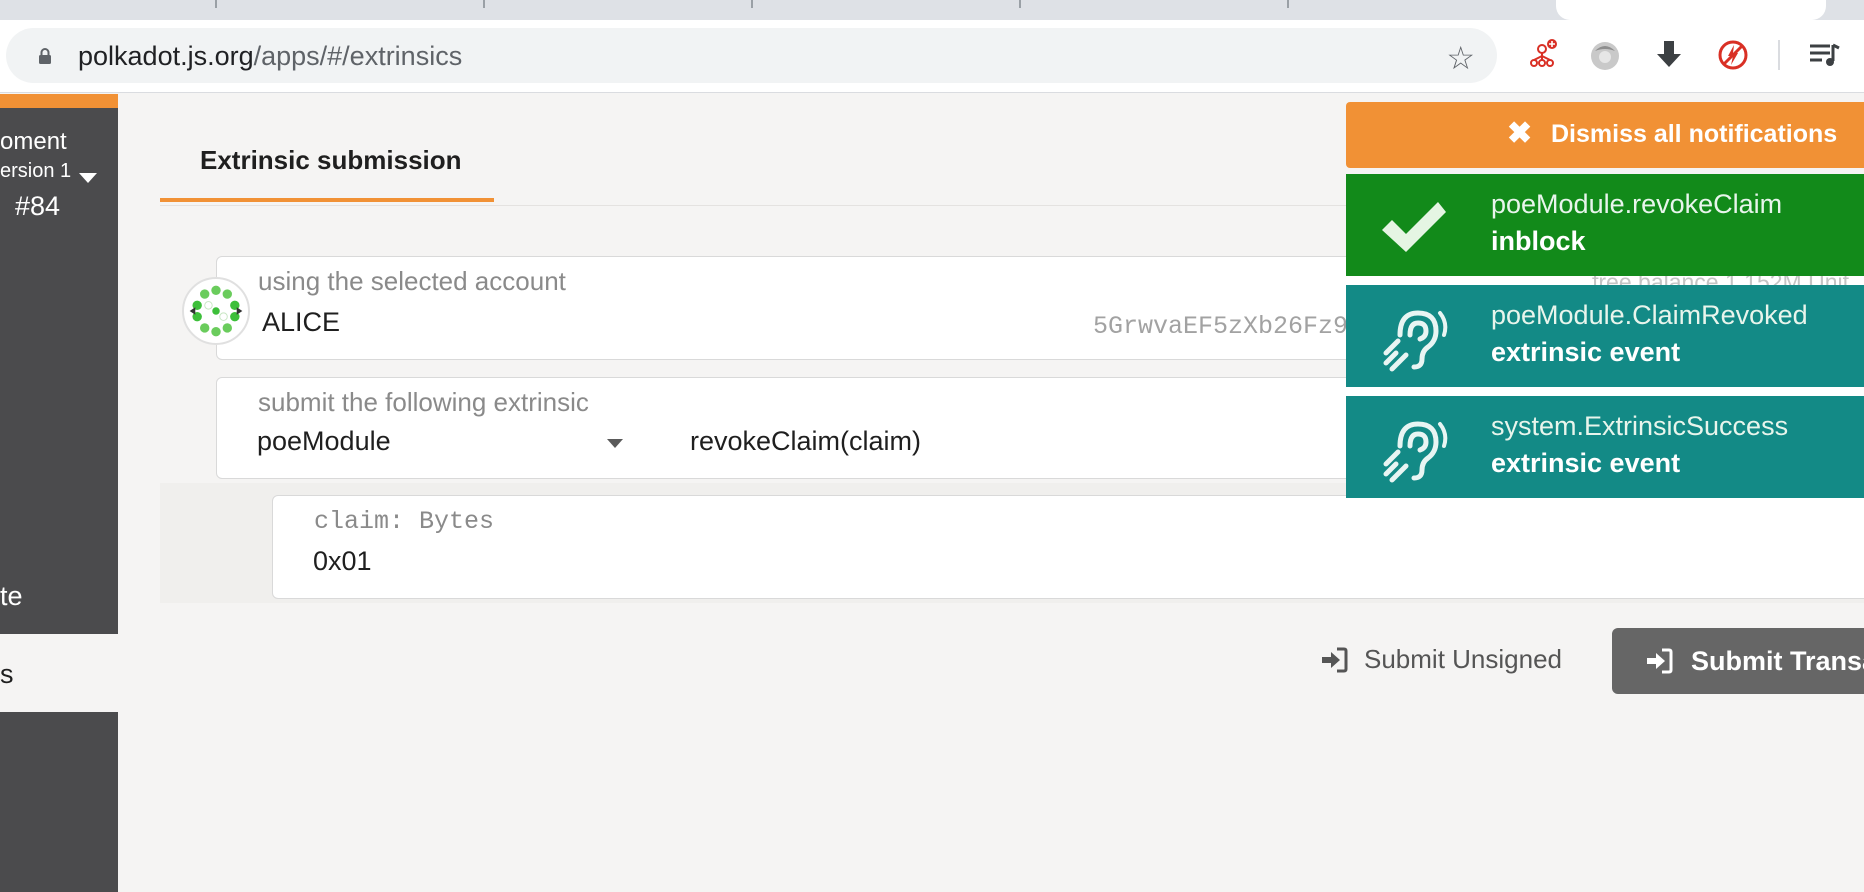 This screenshot has width=1864, height=892. Describe the element at coordinates (1460, 58) in the screenshot. I see `bookmark-star-icon: ☆` at that location.